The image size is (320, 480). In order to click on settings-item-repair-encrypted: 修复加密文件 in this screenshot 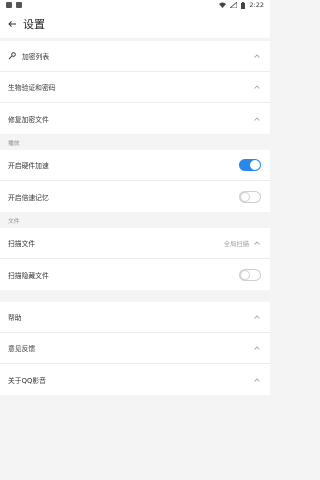, I will do `click(135, 118)`.